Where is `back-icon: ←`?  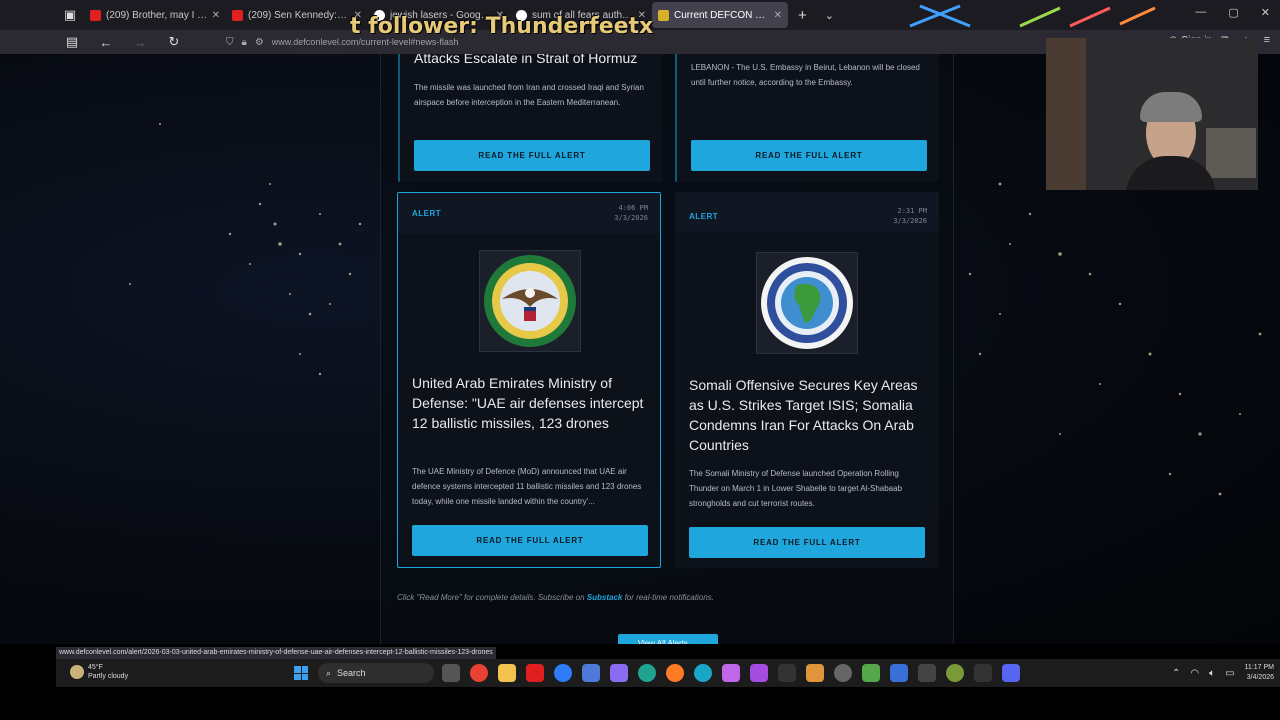 back-icon: ← is located at coordinates (106, 42).